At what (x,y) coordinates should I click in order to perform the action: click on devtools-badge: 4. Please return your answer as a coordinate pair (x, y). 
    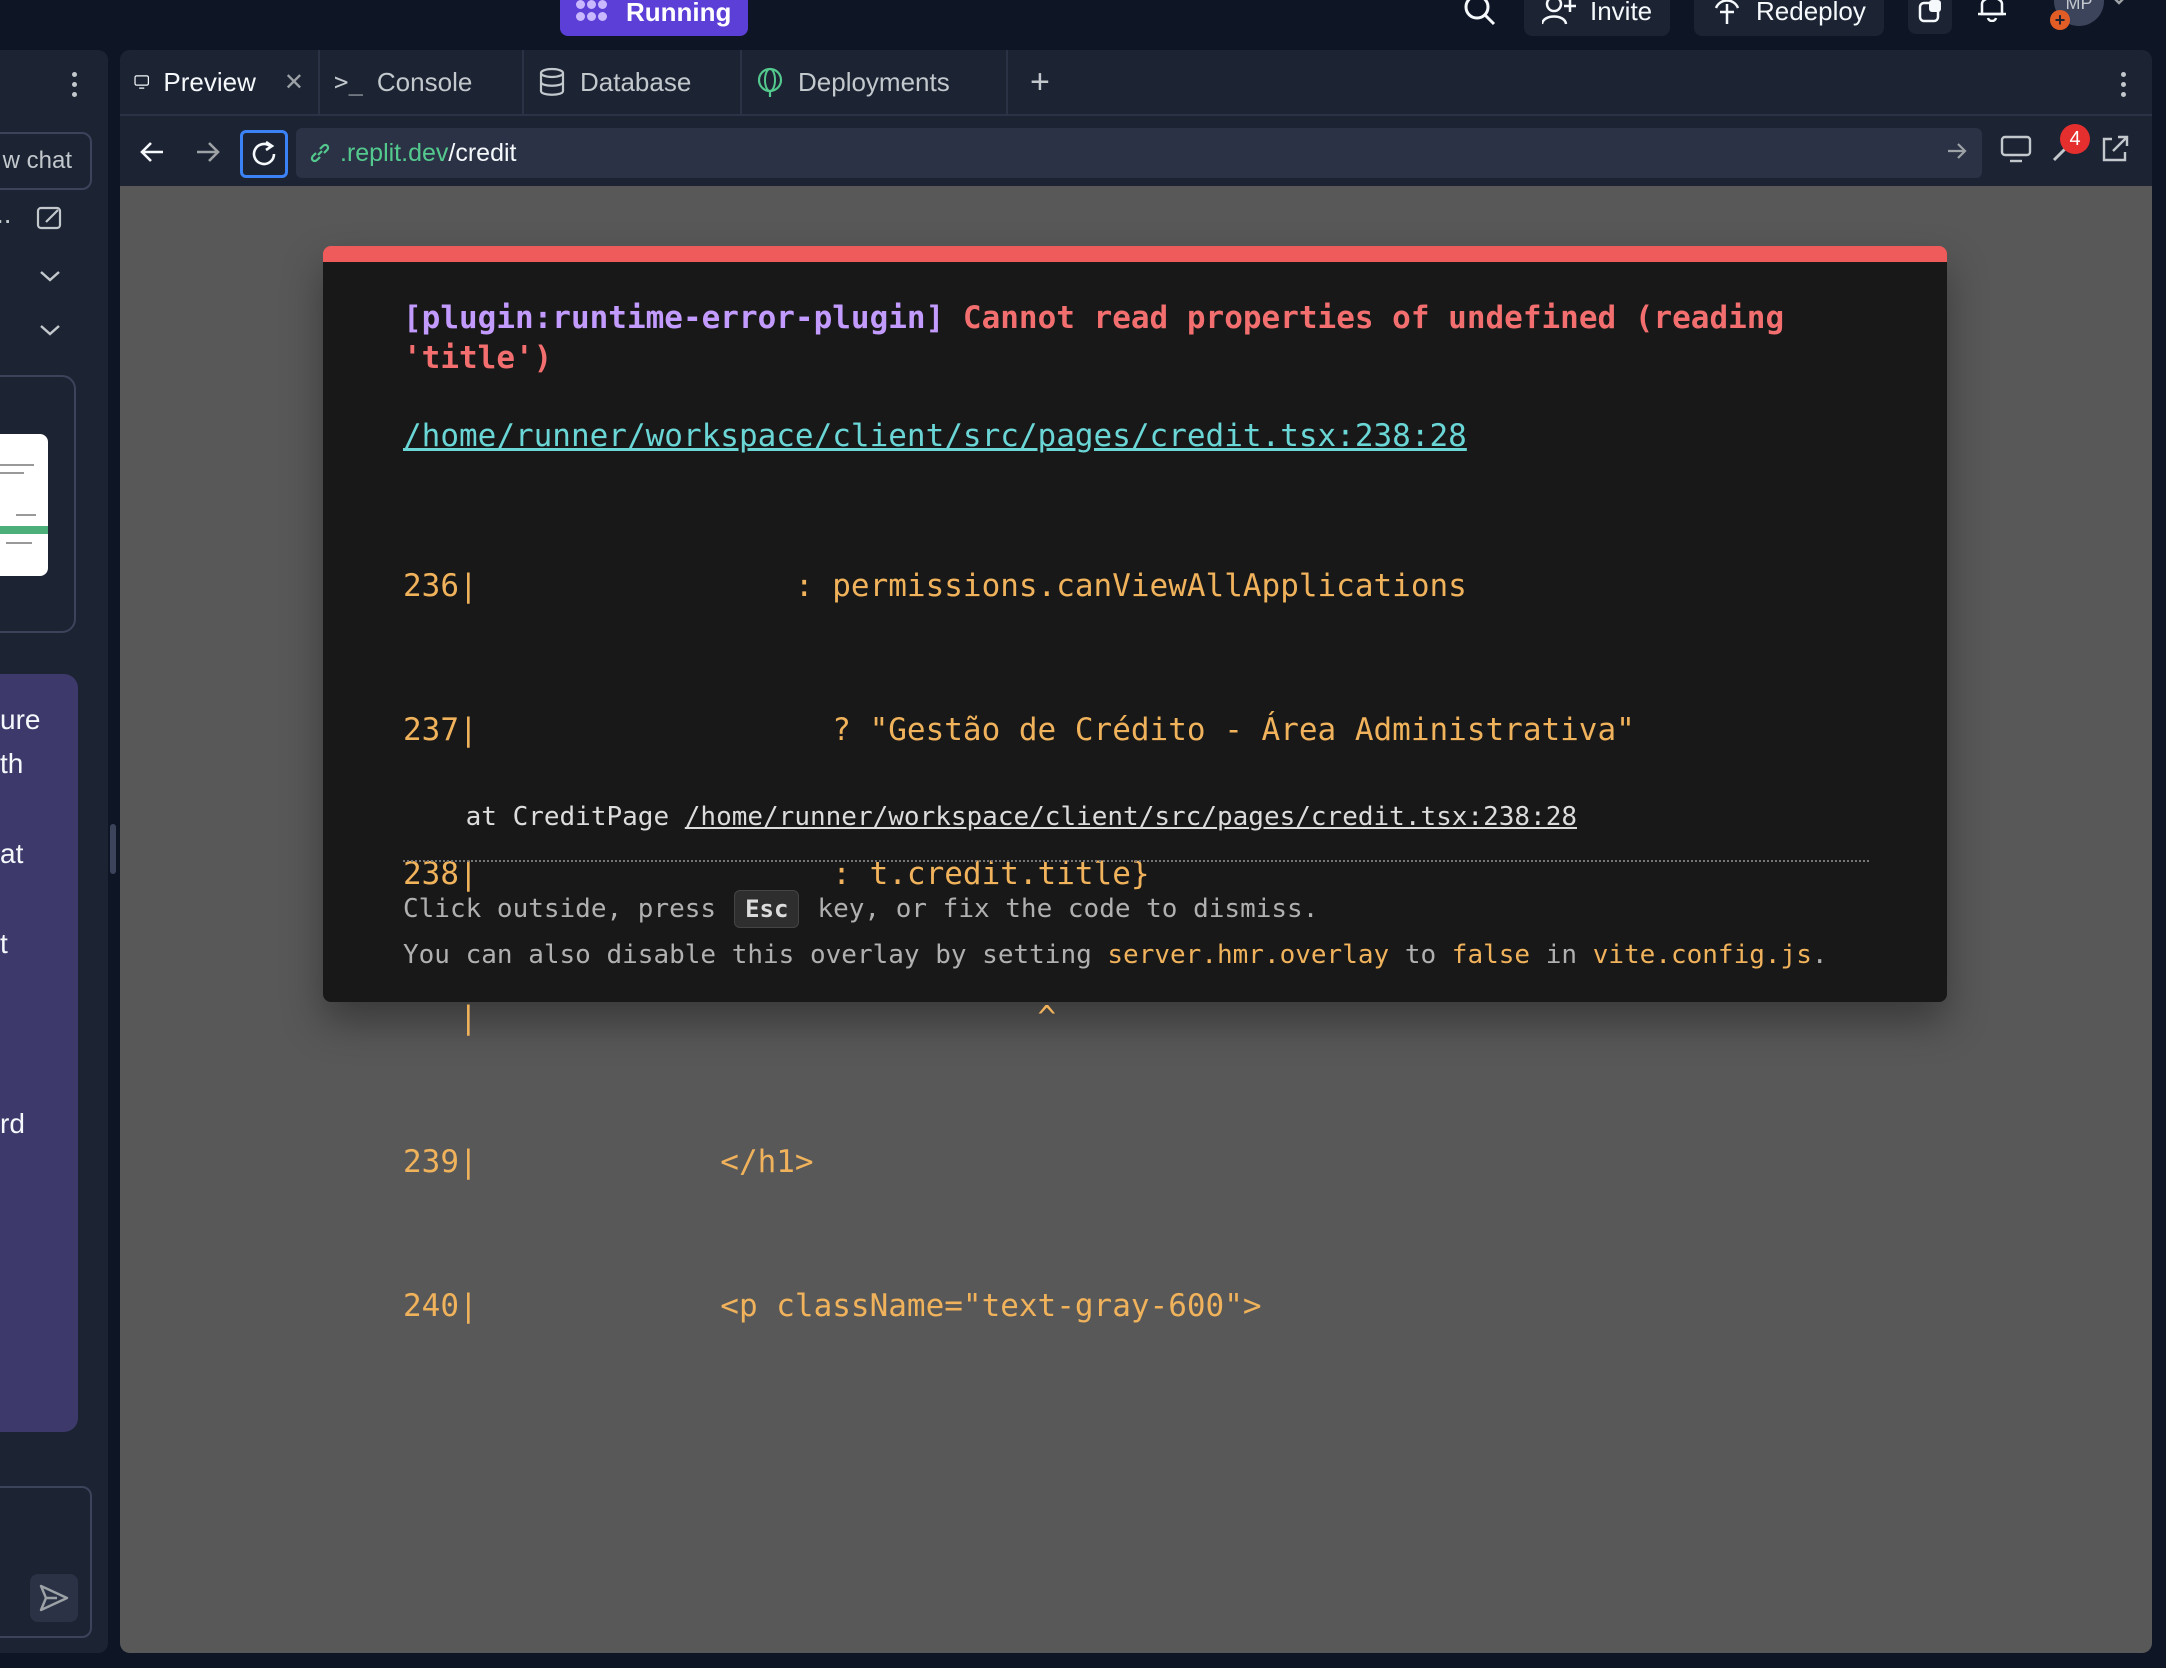
    Looking at the image, I should click on (2075, 139).